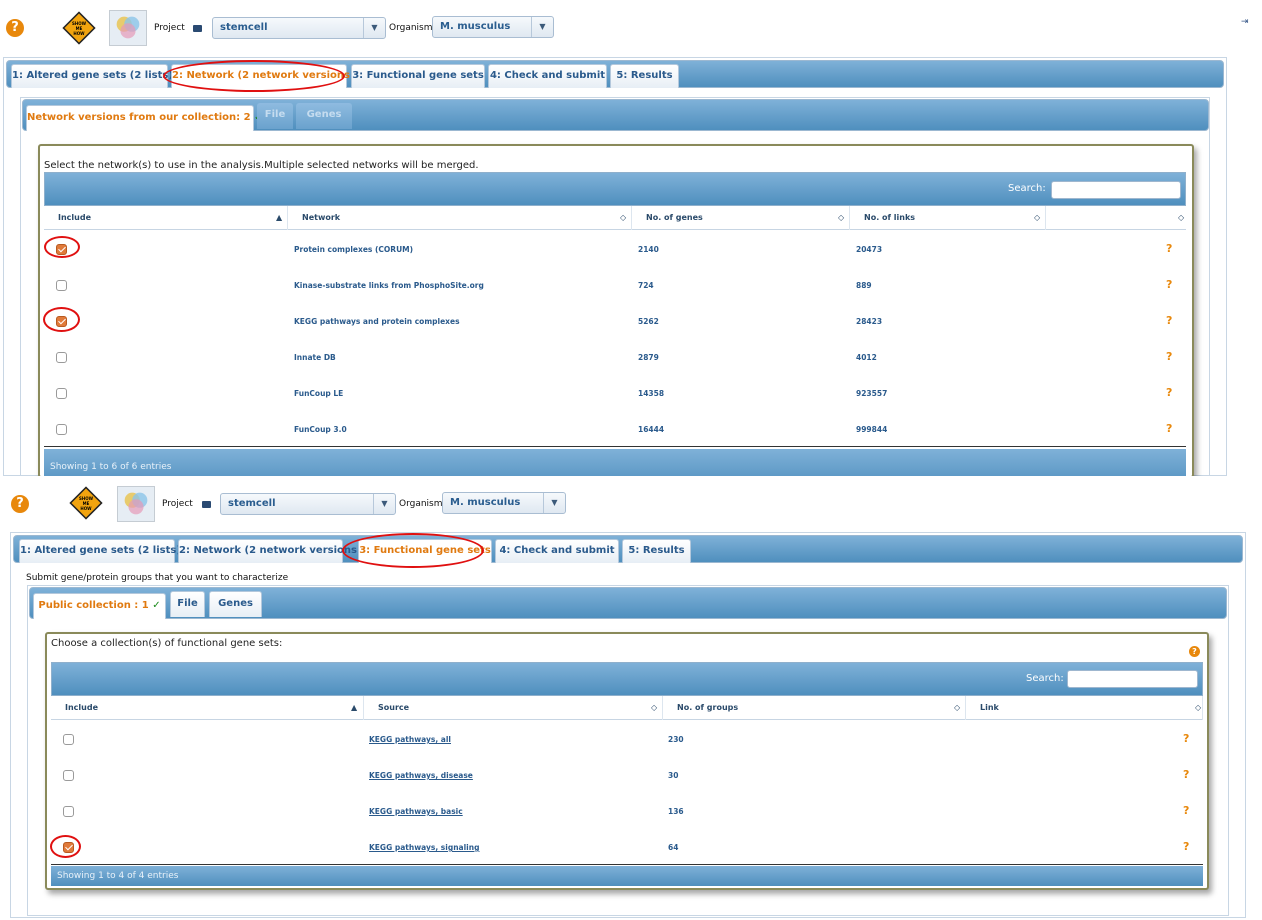 The width and height of the screenshot is (1262, 920). What do you see at coordinates (627, 739) in the screenshot?
I see `table-row: KEGG pathways, all 230 ?` at bounding box center [627, 739].